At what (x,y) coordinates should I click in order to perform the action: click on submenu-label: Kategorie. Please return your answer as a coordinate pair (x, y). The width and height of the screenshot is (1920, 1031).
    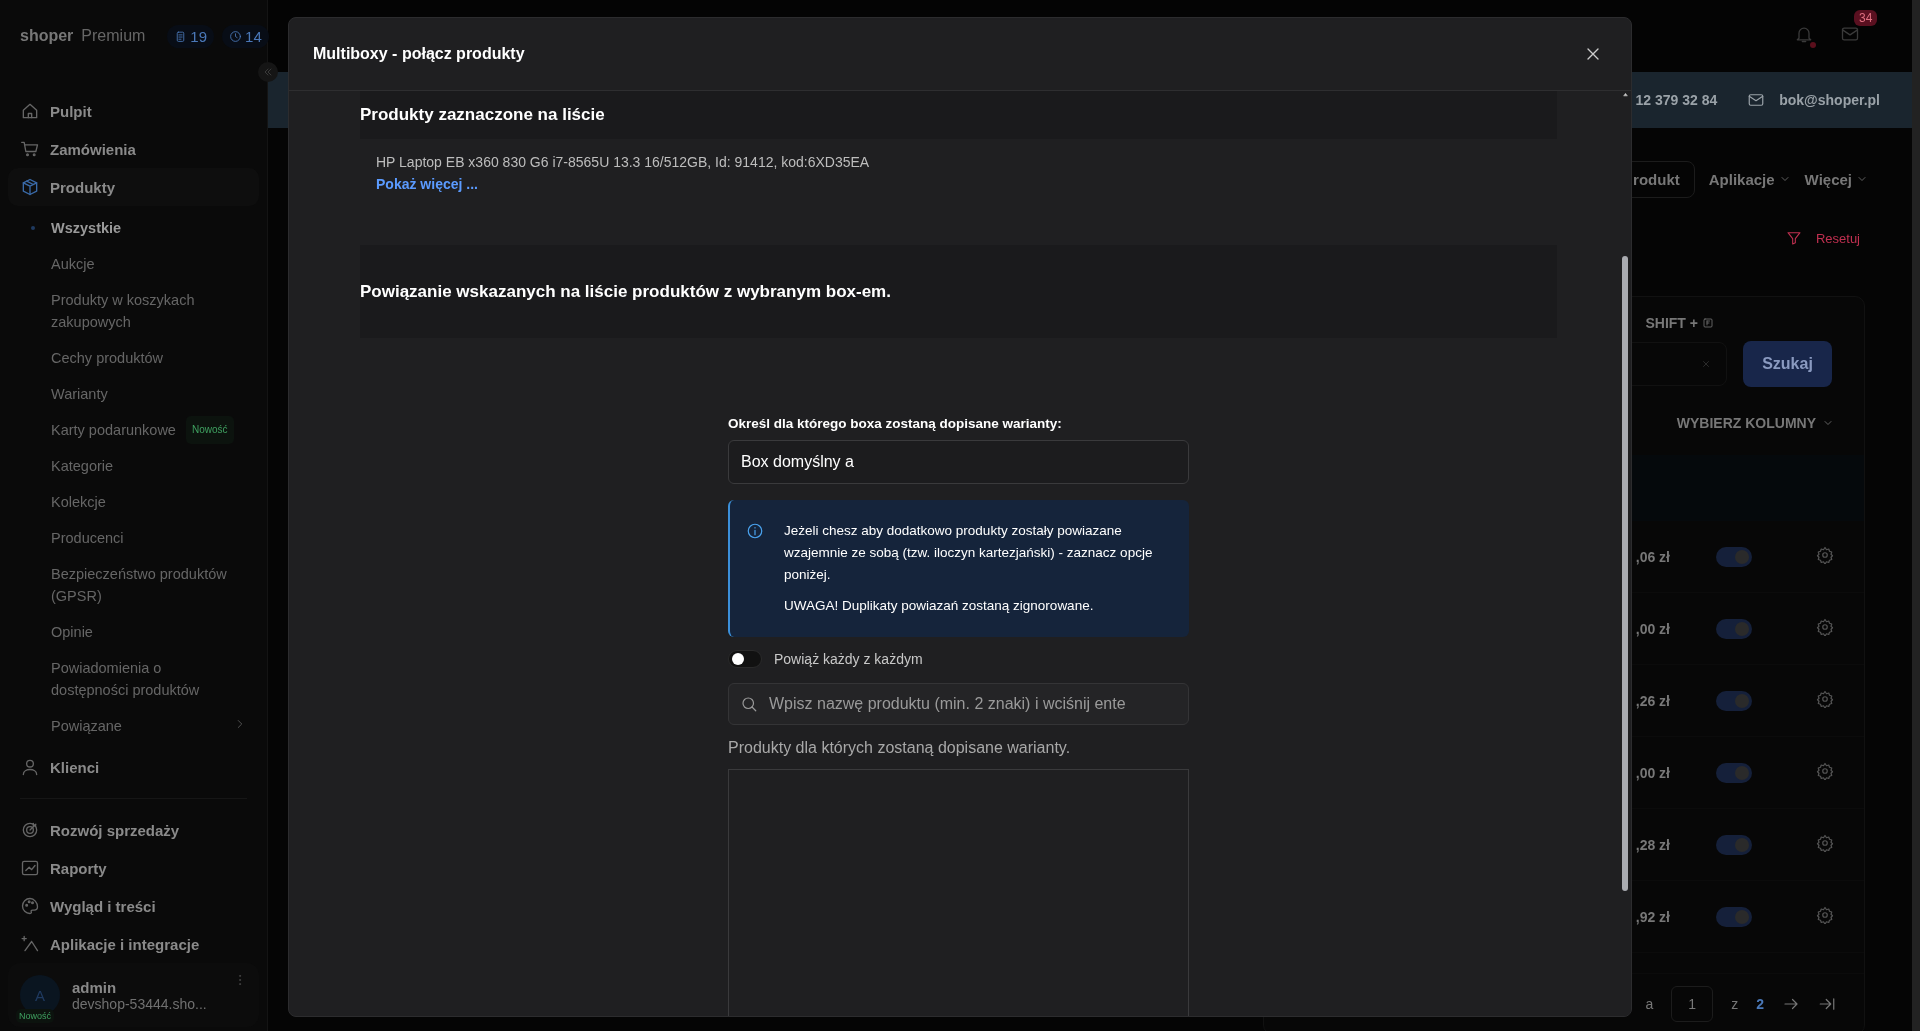
    Looking at the image, I should click on (82, 466).